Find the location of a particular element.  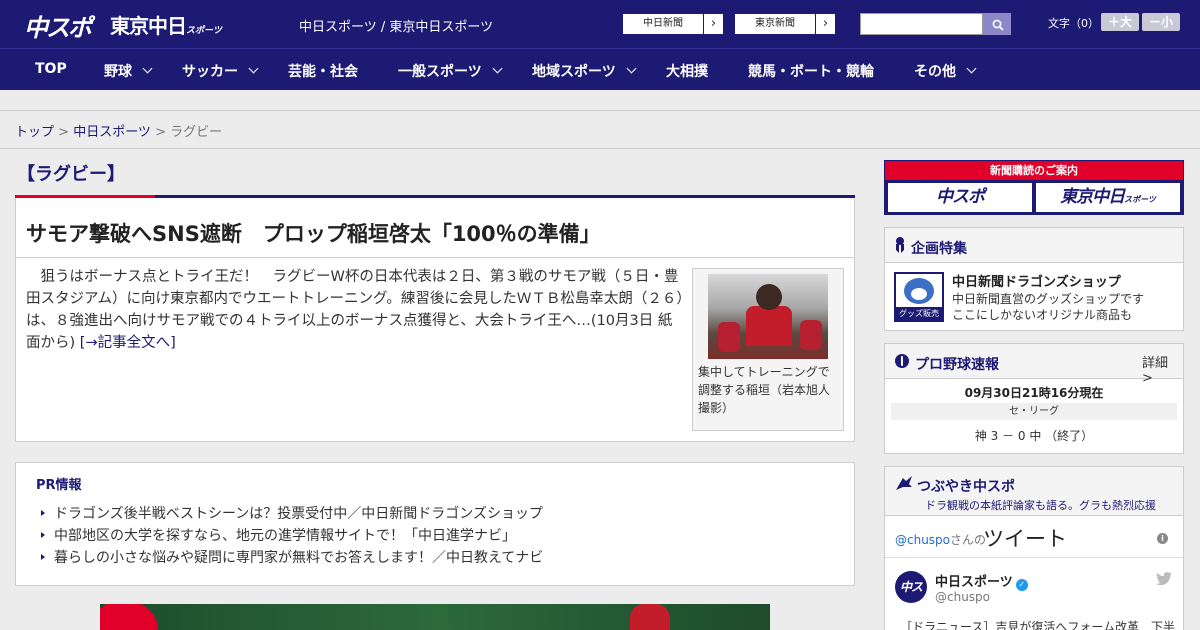

subscription-box: 新聞購読のご案内 中スポ 東京中日スポーツ is located at coordinates (1034, 187).